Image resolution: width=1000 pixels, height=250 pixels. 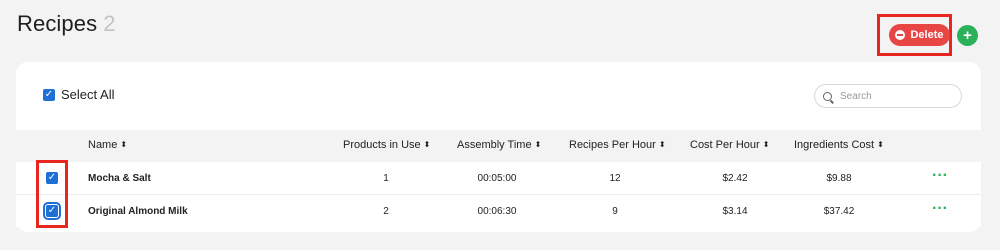 I want to click on column-label: Name, so click(x=103, y=145).